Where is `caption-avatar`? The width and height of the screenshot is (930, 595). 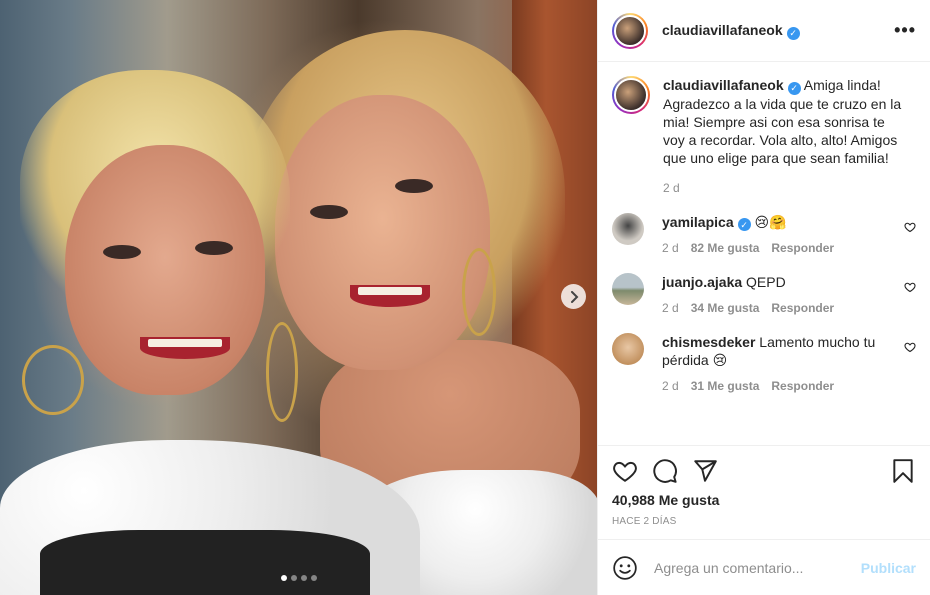
caption-avatar is located at coordinates (631, 95).